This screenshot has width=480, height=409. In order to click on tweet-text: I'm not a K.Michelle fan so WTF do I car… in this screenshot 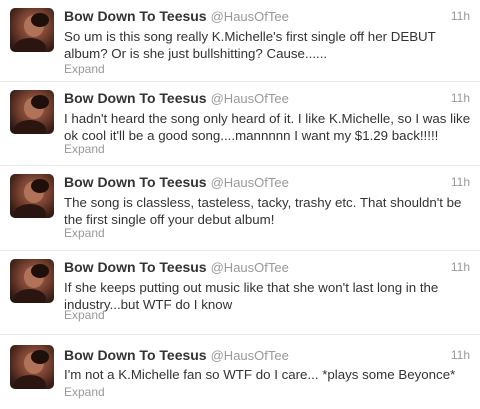, I will do `click(260, 374)`.